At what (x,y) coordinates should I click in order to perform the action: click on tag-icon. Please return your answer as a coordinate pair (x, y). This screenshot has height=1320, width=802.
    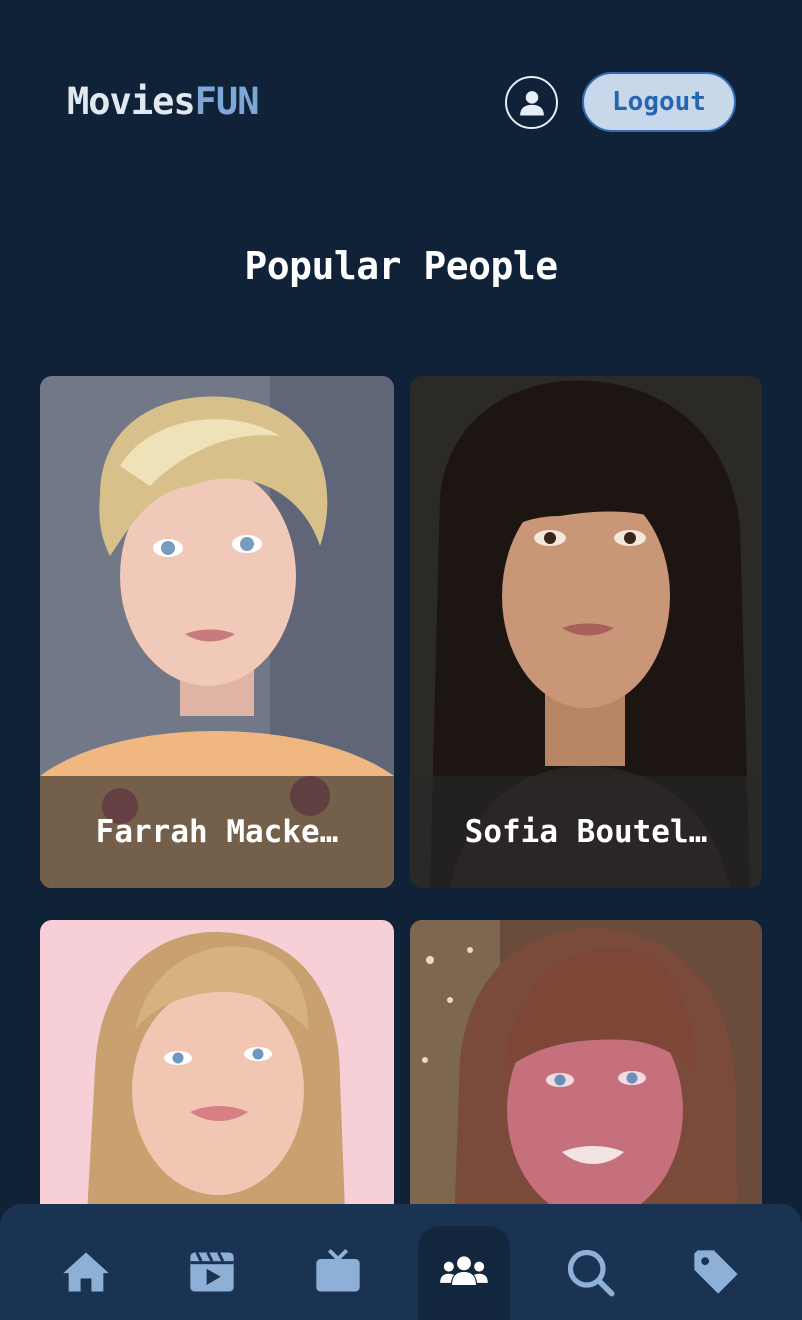
    Looking at the image, I should click on (716, 1272).